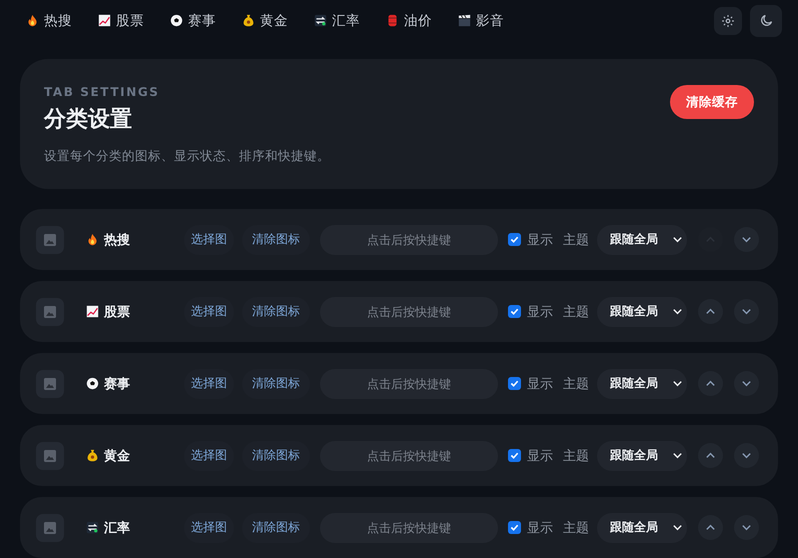 This screenshot has height=558, width=798. Describe the element at coordinates (117, 312) in the screenshot. I see `category-name: 股票` at that location.